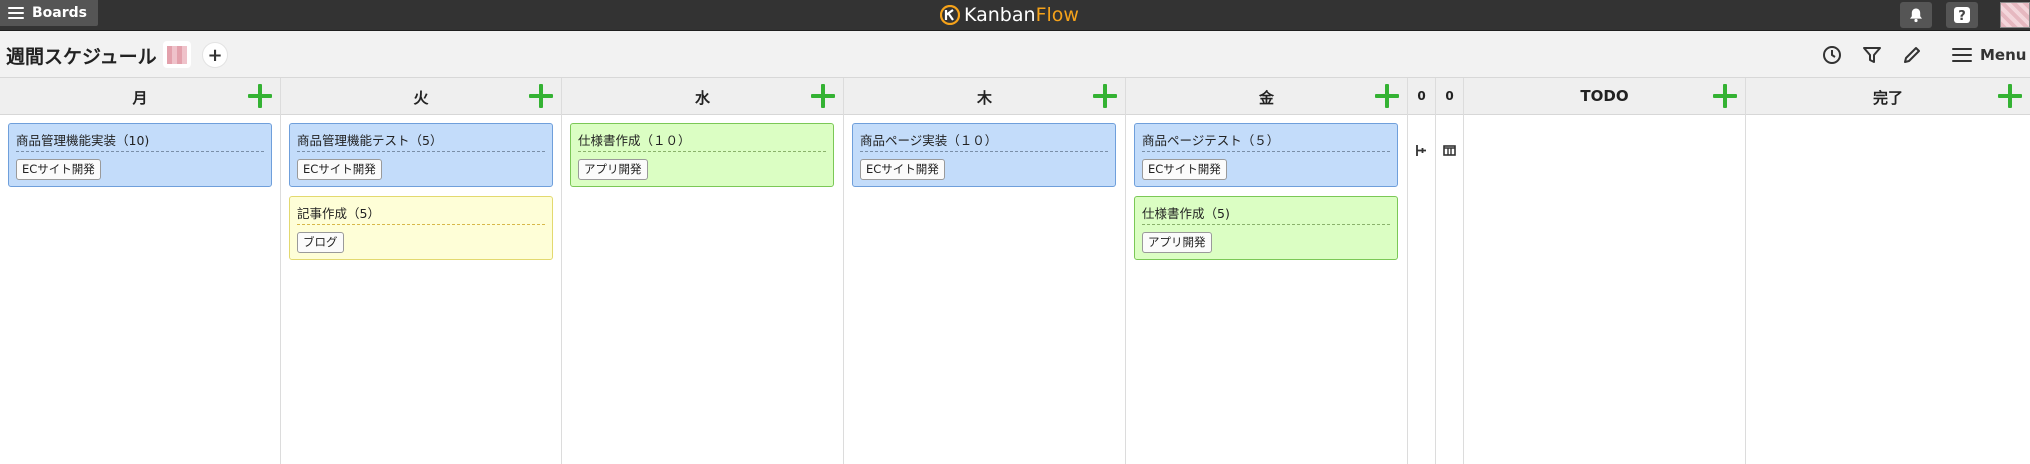 This screenshot has height=464, width=2030. Describe the element at coordinates (1266, 228) in the screenshot. I see `task-card: 仕様書作成（5) アプリ開発` at that location.